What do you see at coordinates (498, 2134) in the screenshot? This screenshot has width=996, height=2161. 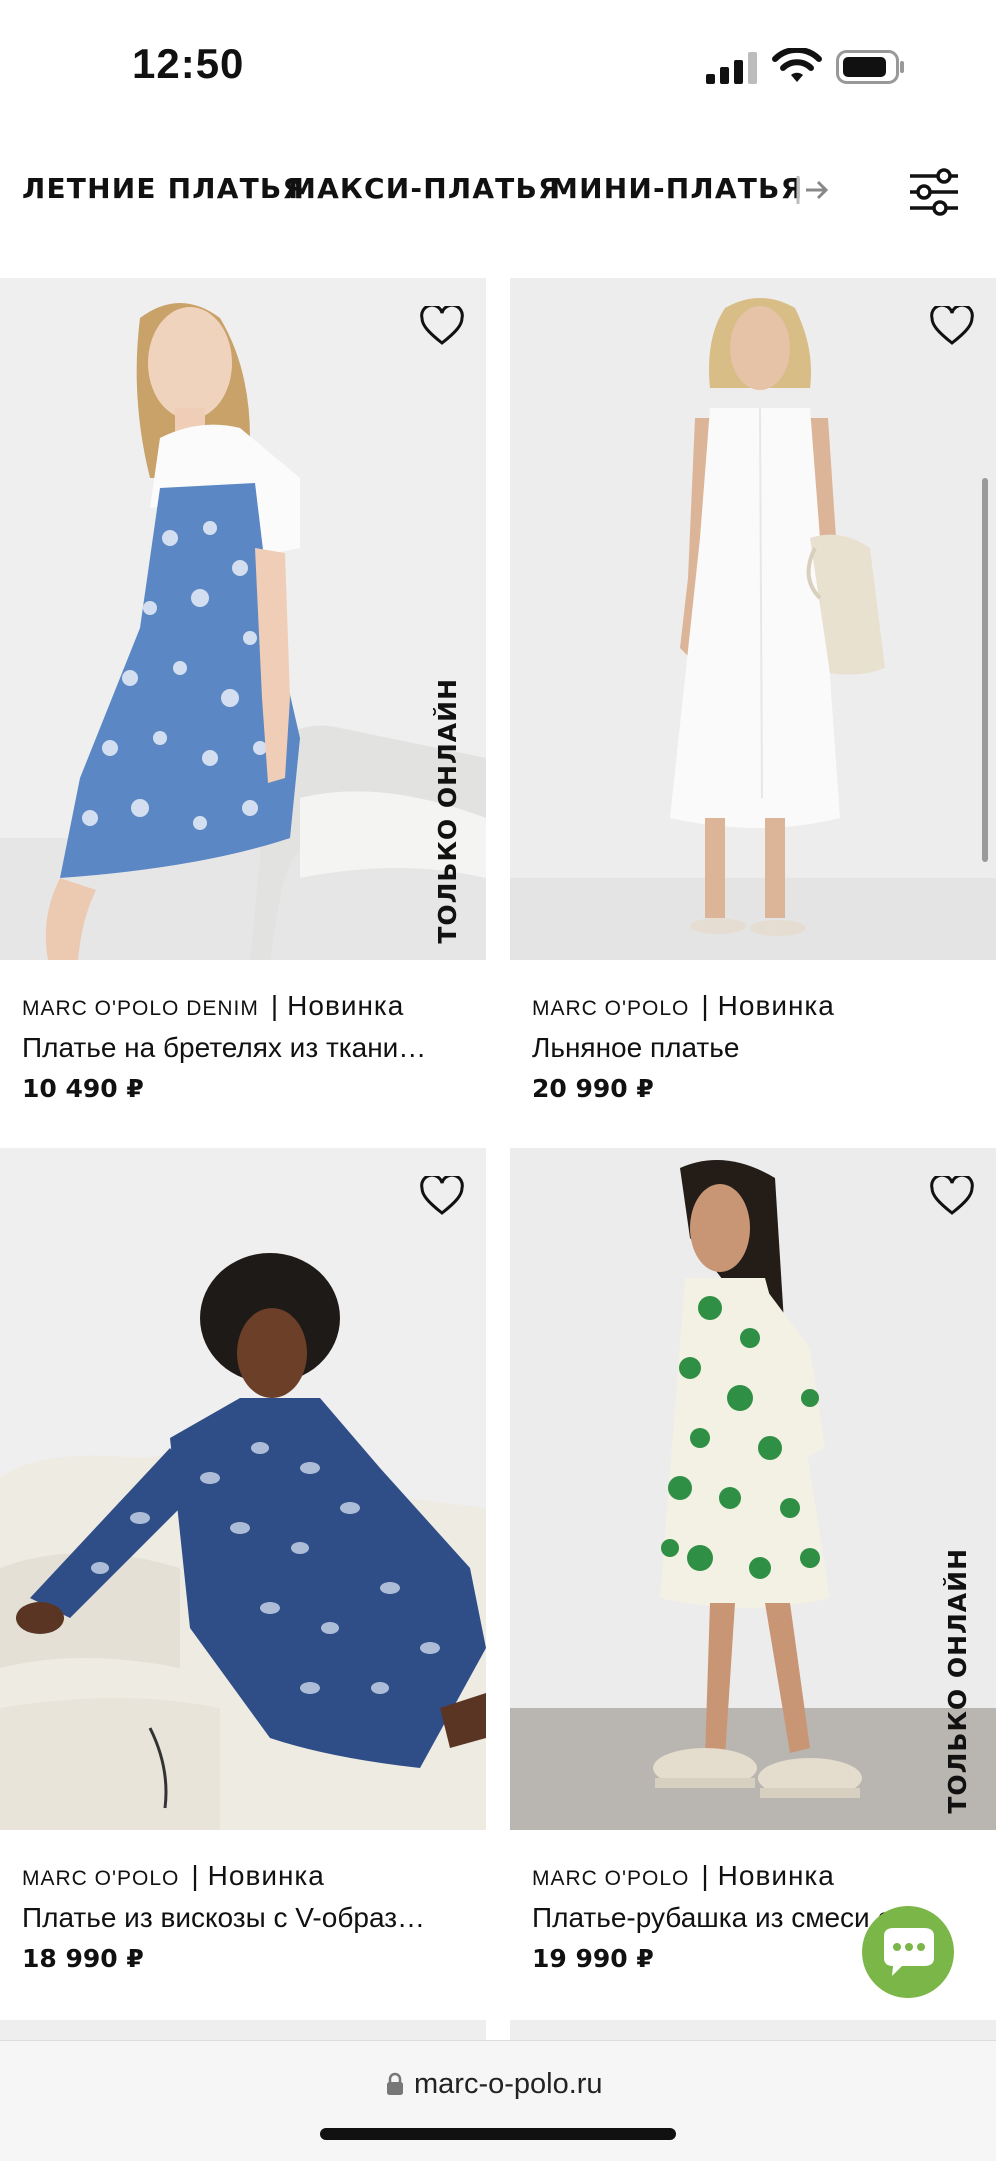 I see `home-indicator` at bounding box center [498, 2134].